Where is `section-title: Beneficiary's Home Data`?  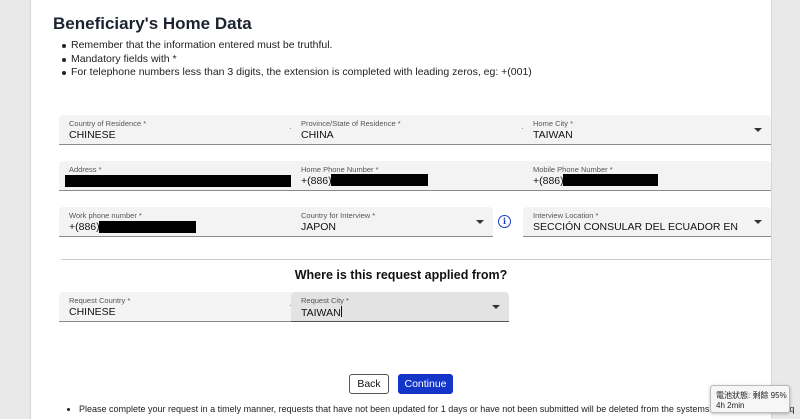
section-title: Beneficiary's Home Data is located at coordinates (152, 23).